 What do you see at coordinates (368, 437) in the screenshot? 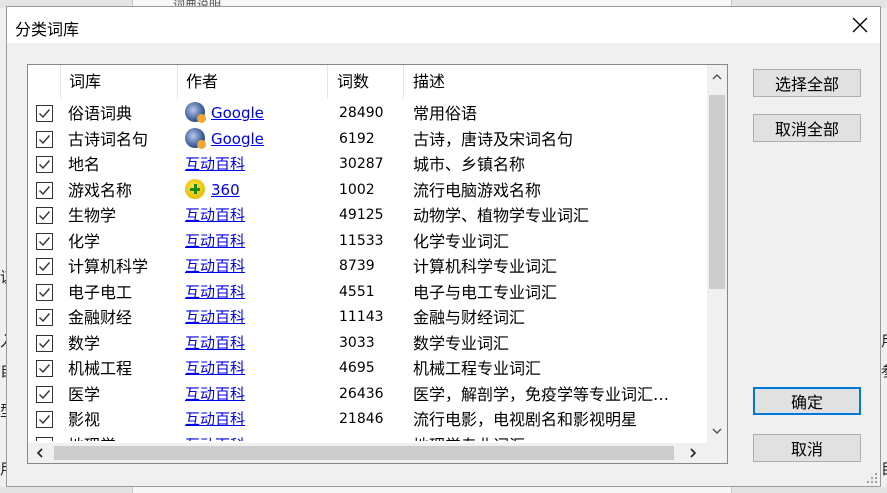
I see `table-row: 地理学 互动百科 地理学专业词汇` at bounding box center [368, 437].